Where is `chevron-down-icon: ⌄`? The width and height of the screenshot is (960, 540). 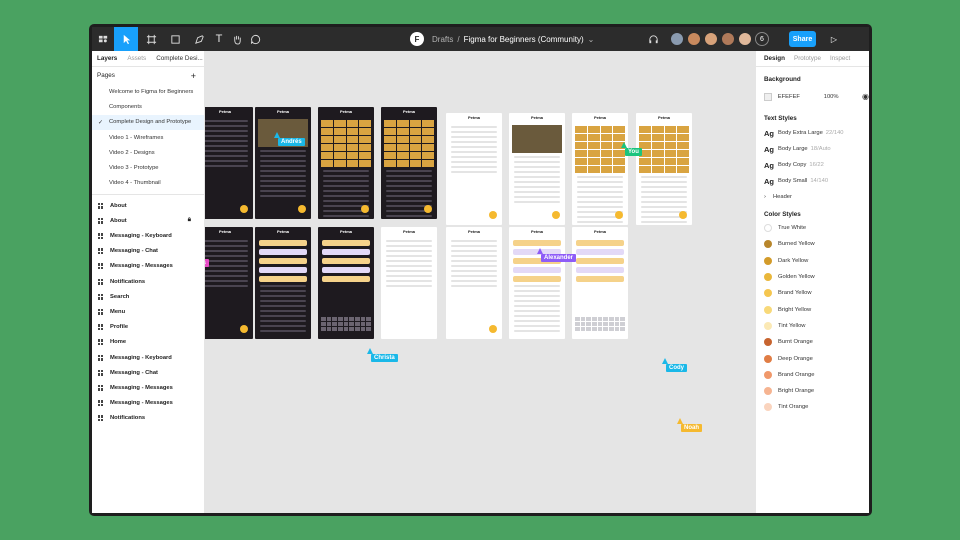 chevron-down-icon: ⌄ is located at coordinates (591, 39).